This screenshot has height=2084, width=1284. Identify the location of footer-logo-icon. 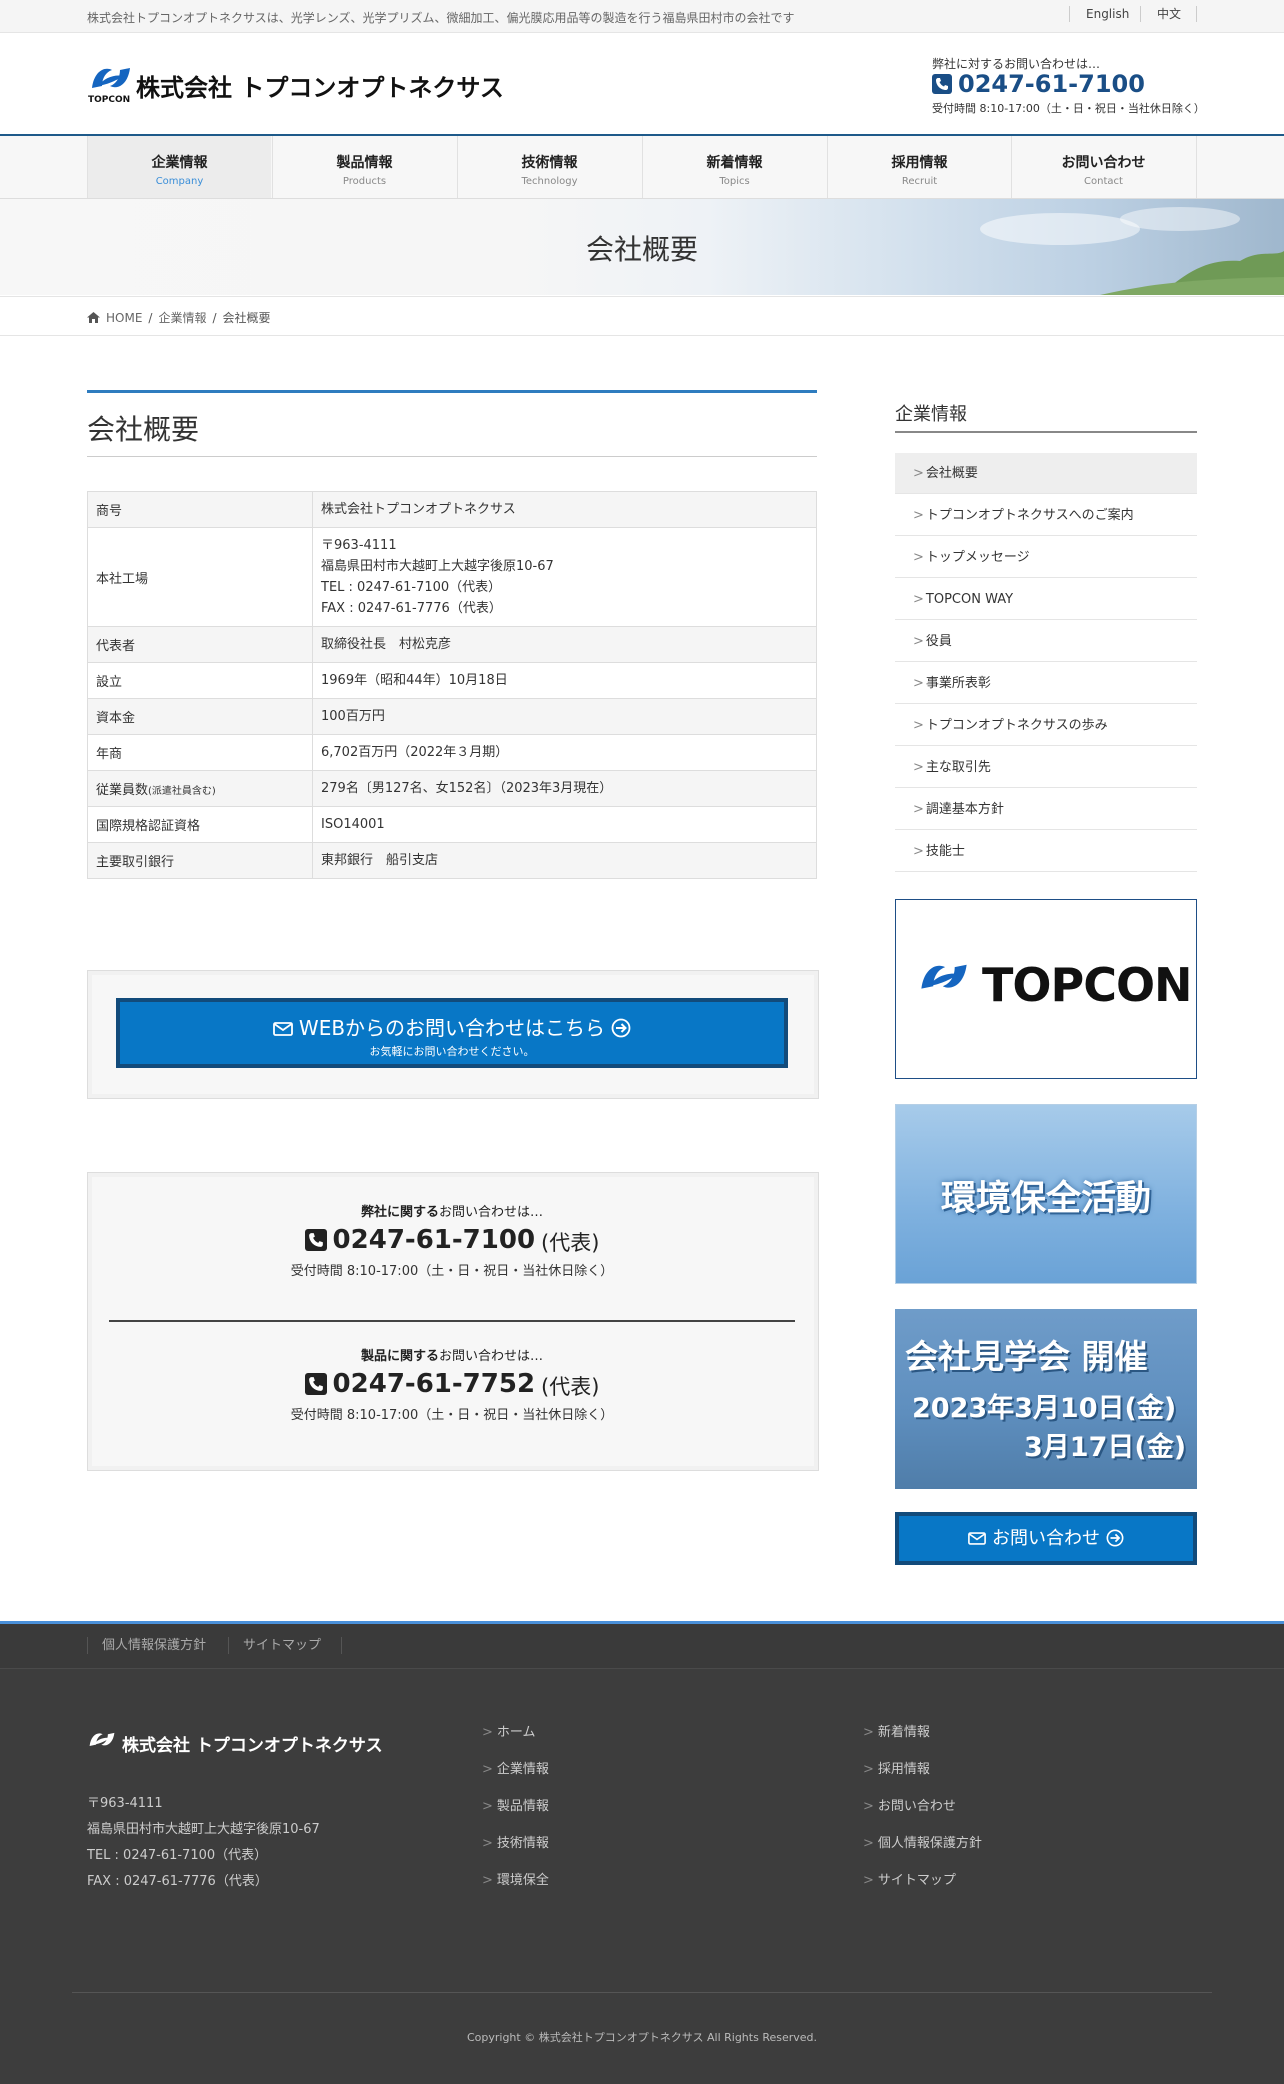
(102, 1746).